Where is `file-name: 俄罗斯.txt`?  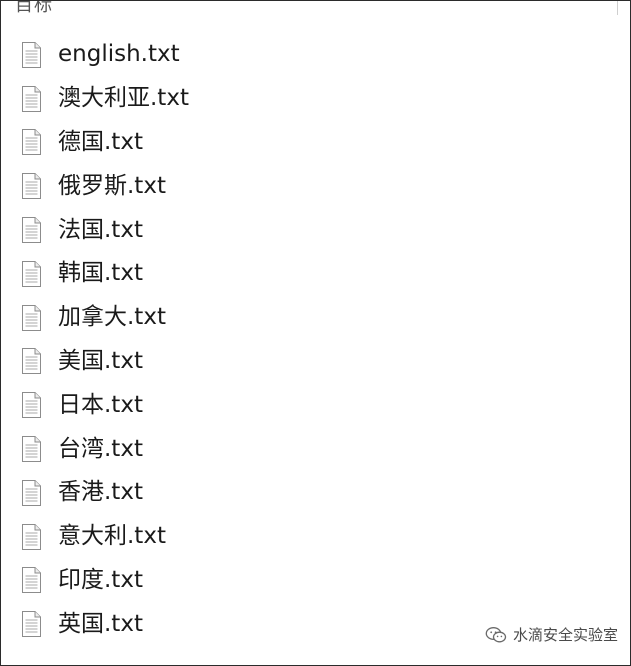 file-name: 俄罗斯.txt is located at coordinates (112, 185).